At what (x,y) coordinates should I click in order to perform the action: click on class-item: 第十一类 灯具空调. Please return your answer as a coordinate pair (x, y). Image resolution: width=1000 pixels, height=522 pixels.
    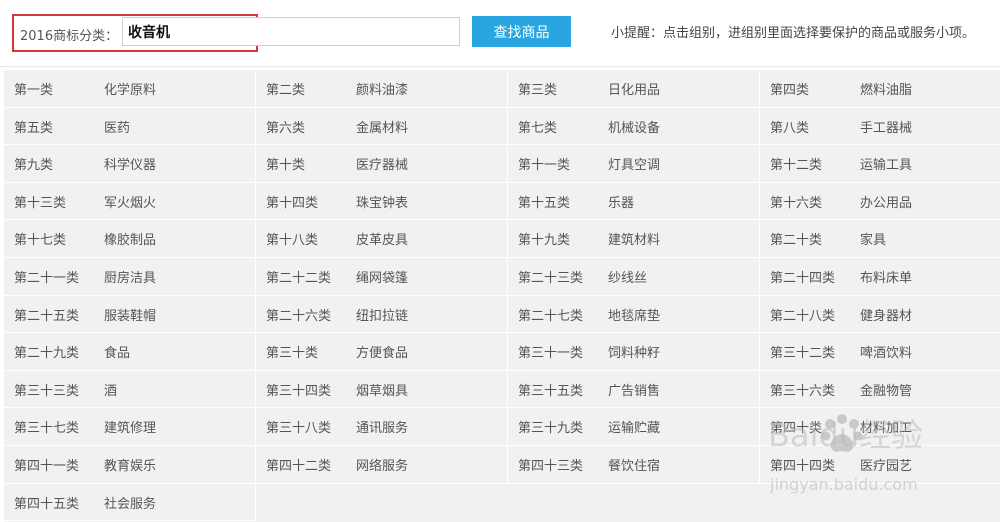
    Looking at the image, I should click on (634, 164).